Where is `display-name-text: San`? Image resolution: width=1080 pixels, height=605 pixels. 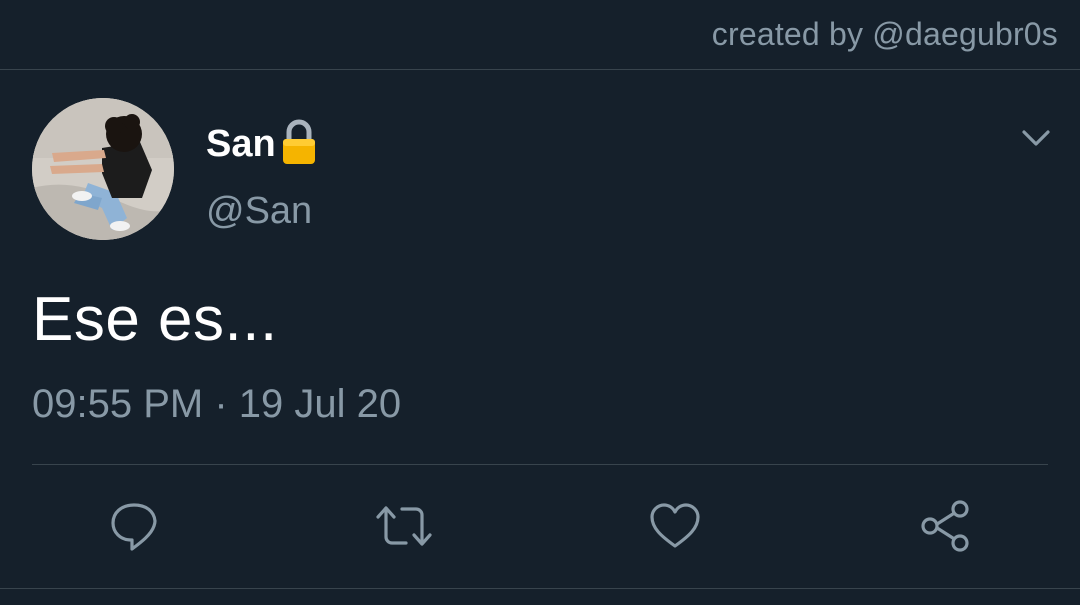 display-name-text: San is located at coordinates (241, 143).